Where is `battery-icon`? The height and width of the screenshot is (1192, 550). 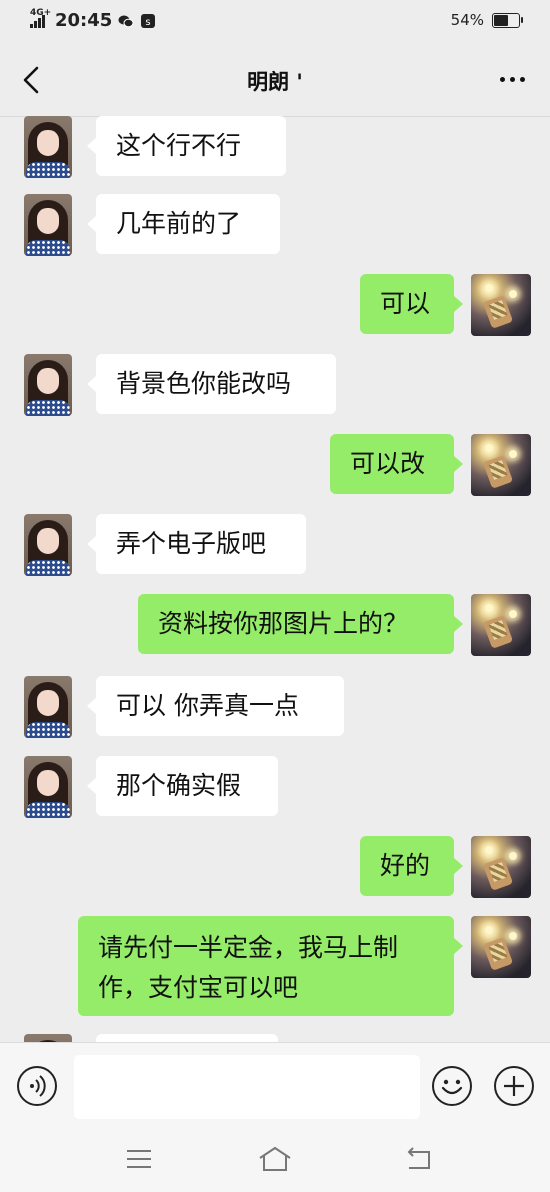 battery-icon is located at coordinates (507, 20).